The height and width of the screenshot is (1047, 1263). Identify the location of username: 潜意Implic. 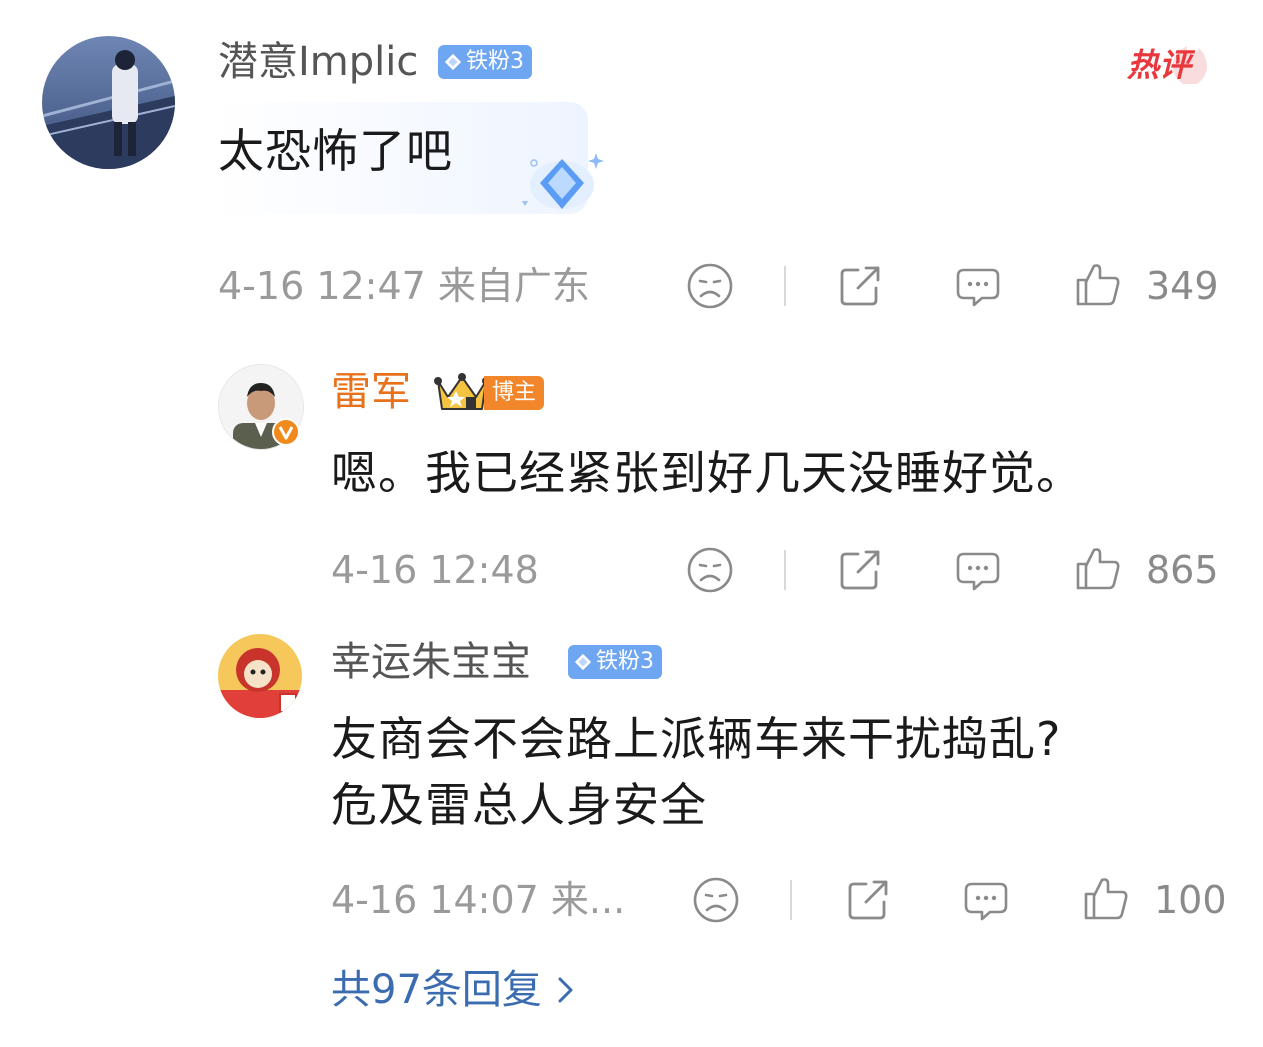
(318, 62).